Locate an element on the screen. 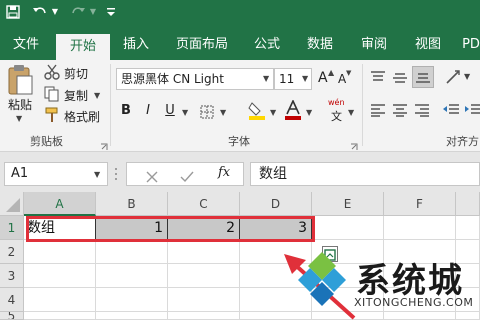 The width and height of the screenshot is (480, 320). borders-icon is located at coordinates (208, 111).